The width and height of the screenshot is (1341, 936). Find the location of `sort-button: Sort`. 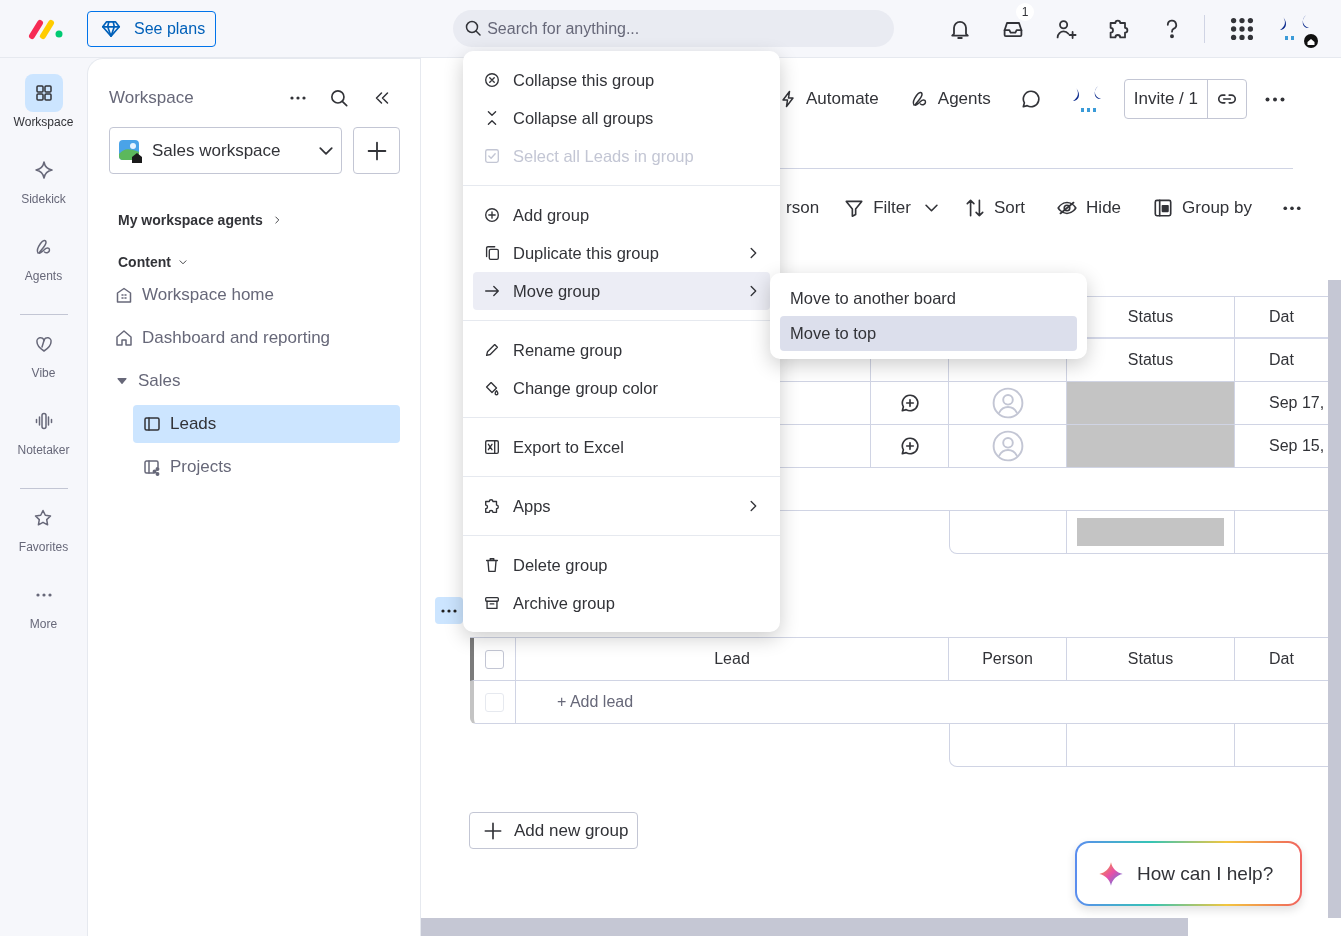

sort-button: Sort is located at coordinates (994, 208).